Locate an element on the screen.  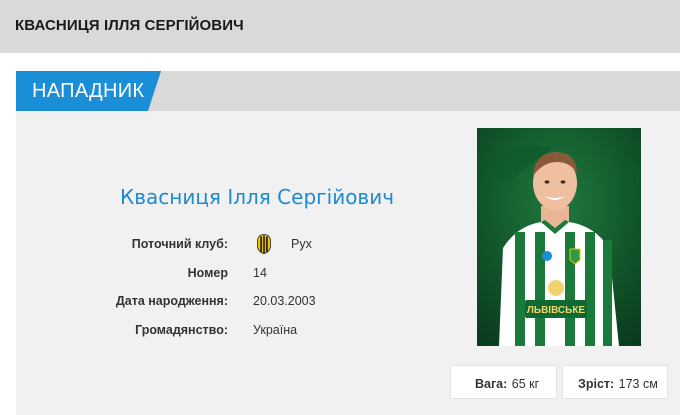
player-name: Квасниця Ілля Сергійович is located at coordinates (257, 197).